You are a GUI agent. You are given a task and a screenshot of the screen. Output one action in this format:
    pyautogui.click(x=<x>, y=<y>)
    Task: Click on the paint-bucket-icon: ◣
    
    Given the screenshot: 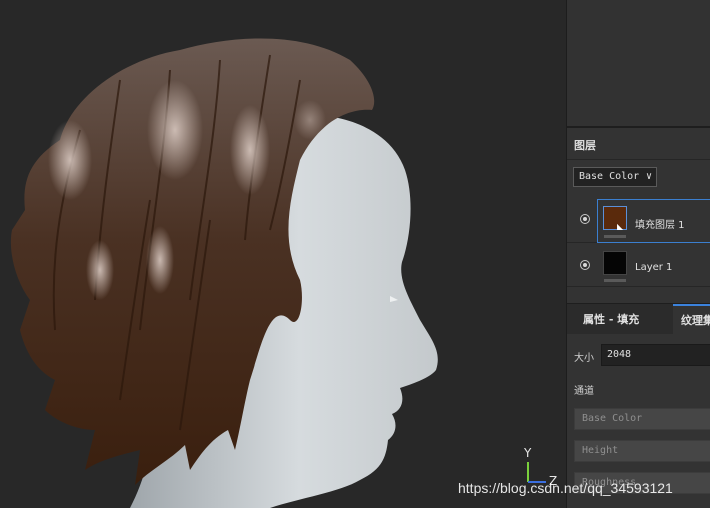 What is the action you would take?
    pyautogui.click(x=620, y=226)
    